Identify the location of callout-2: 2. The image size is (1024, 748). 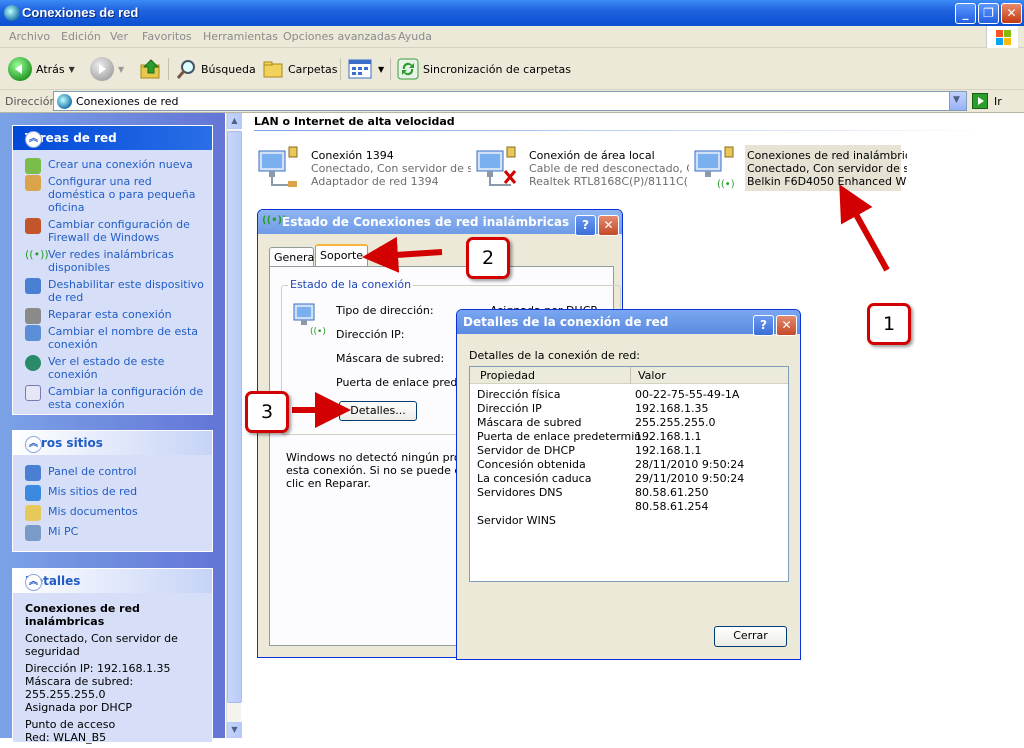
(488, 258).